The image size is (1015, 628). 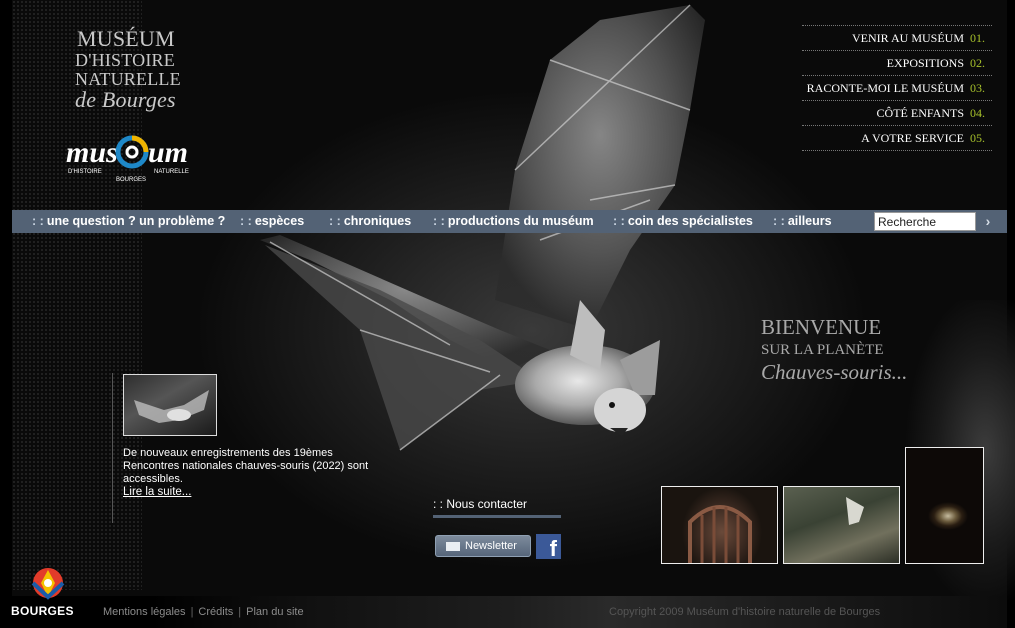 I want to click on contact-title: : : Nous contacter, so click(x=497, y=507).